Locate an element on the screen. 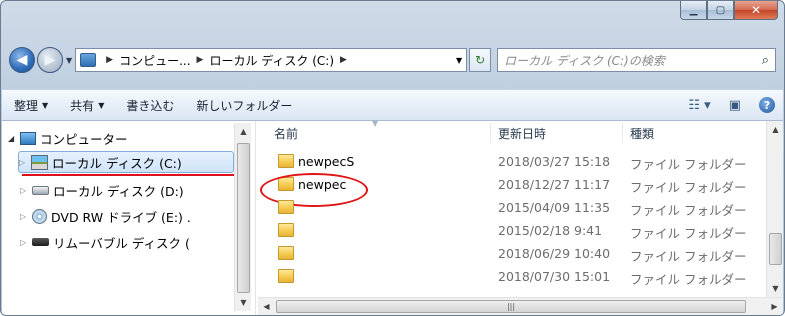 The height and width of the screenshot is (316, 785). maximize-icon: ▢ is located at coordinates (720, 10).